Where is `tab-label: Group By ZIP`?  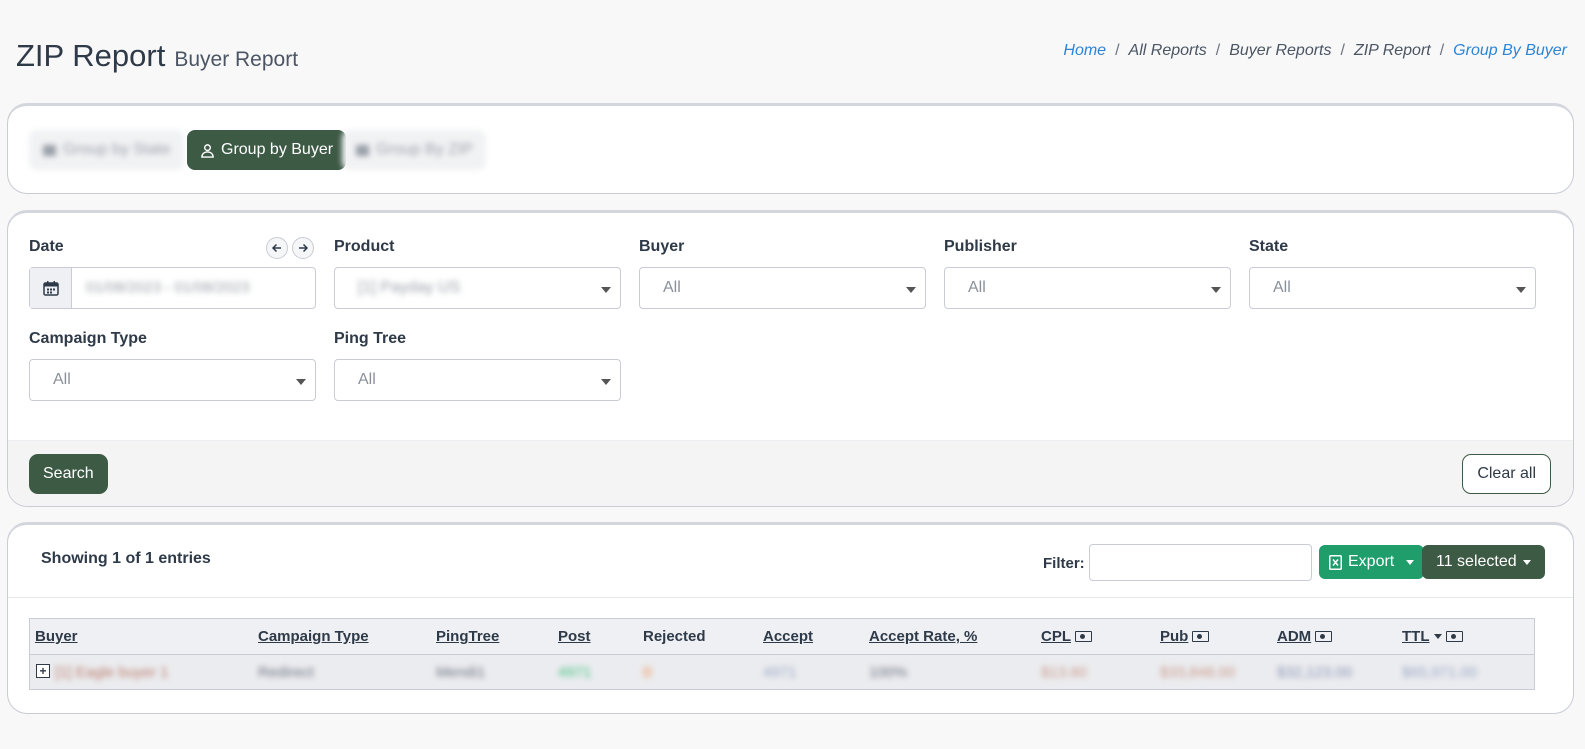
tab-label: Group By ZIP is located at coordinates (424, 149).